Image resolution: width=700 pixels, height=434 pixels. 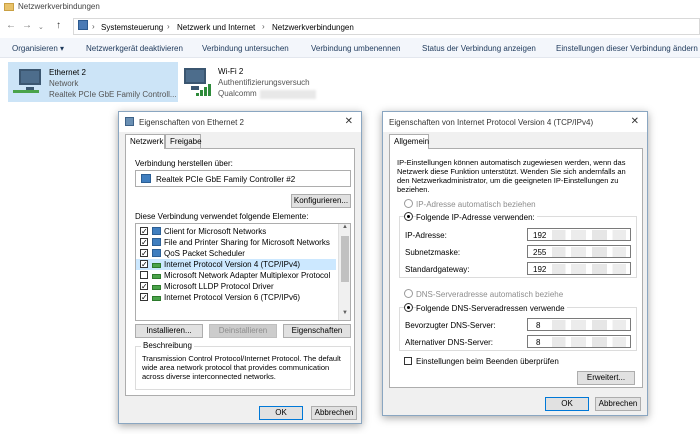 I want to click on list-item: ✓ Client for Microsoft Networks, so click(x=236, y=231).